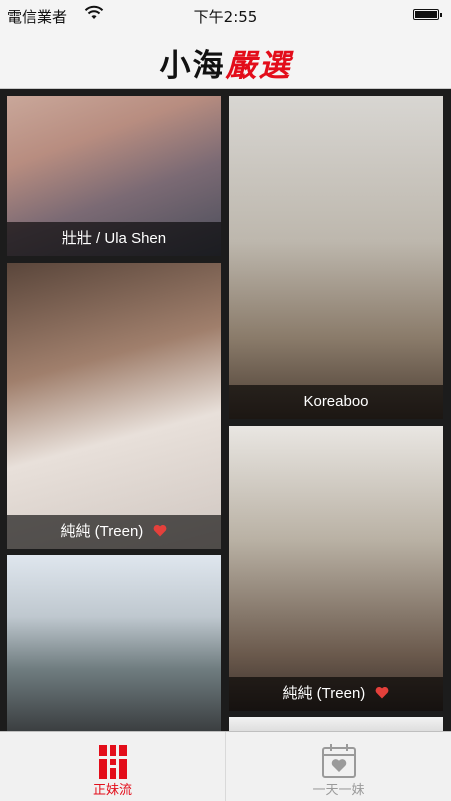 The image size is (451, 801). I want to click on battery-icon, so click(427, 14).